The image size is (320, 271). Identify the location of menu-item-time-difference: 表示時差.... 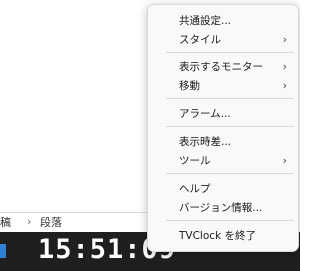
(223, 142).